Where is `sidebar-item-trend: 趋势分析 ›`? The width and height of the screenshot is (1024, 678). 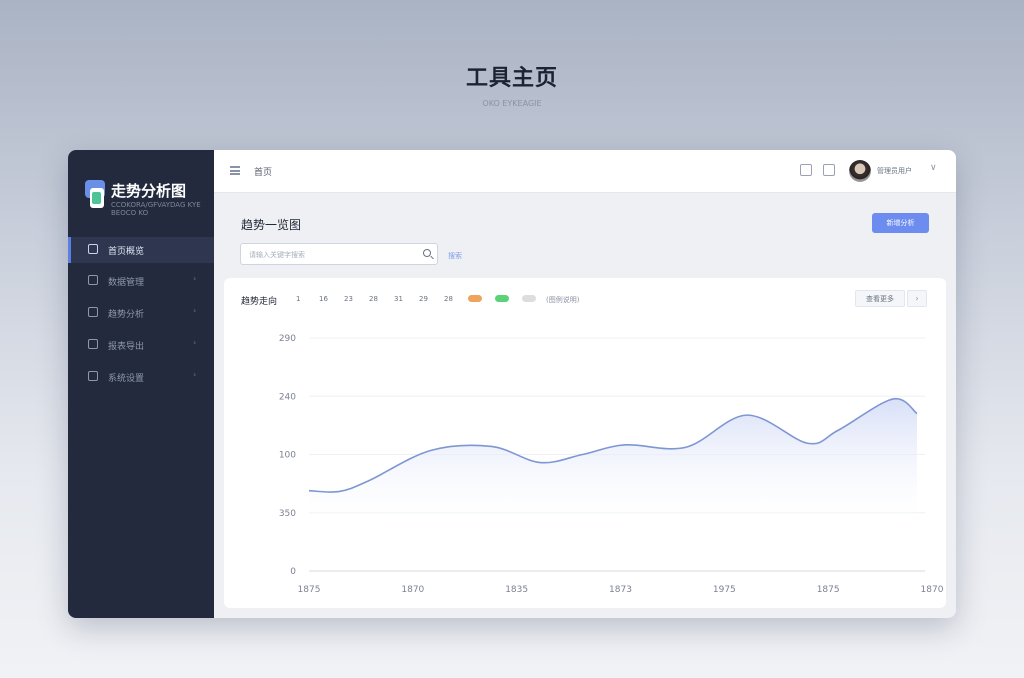 sidebar-item-trend: 趋势分析 › is located at coordinates (141, 313).